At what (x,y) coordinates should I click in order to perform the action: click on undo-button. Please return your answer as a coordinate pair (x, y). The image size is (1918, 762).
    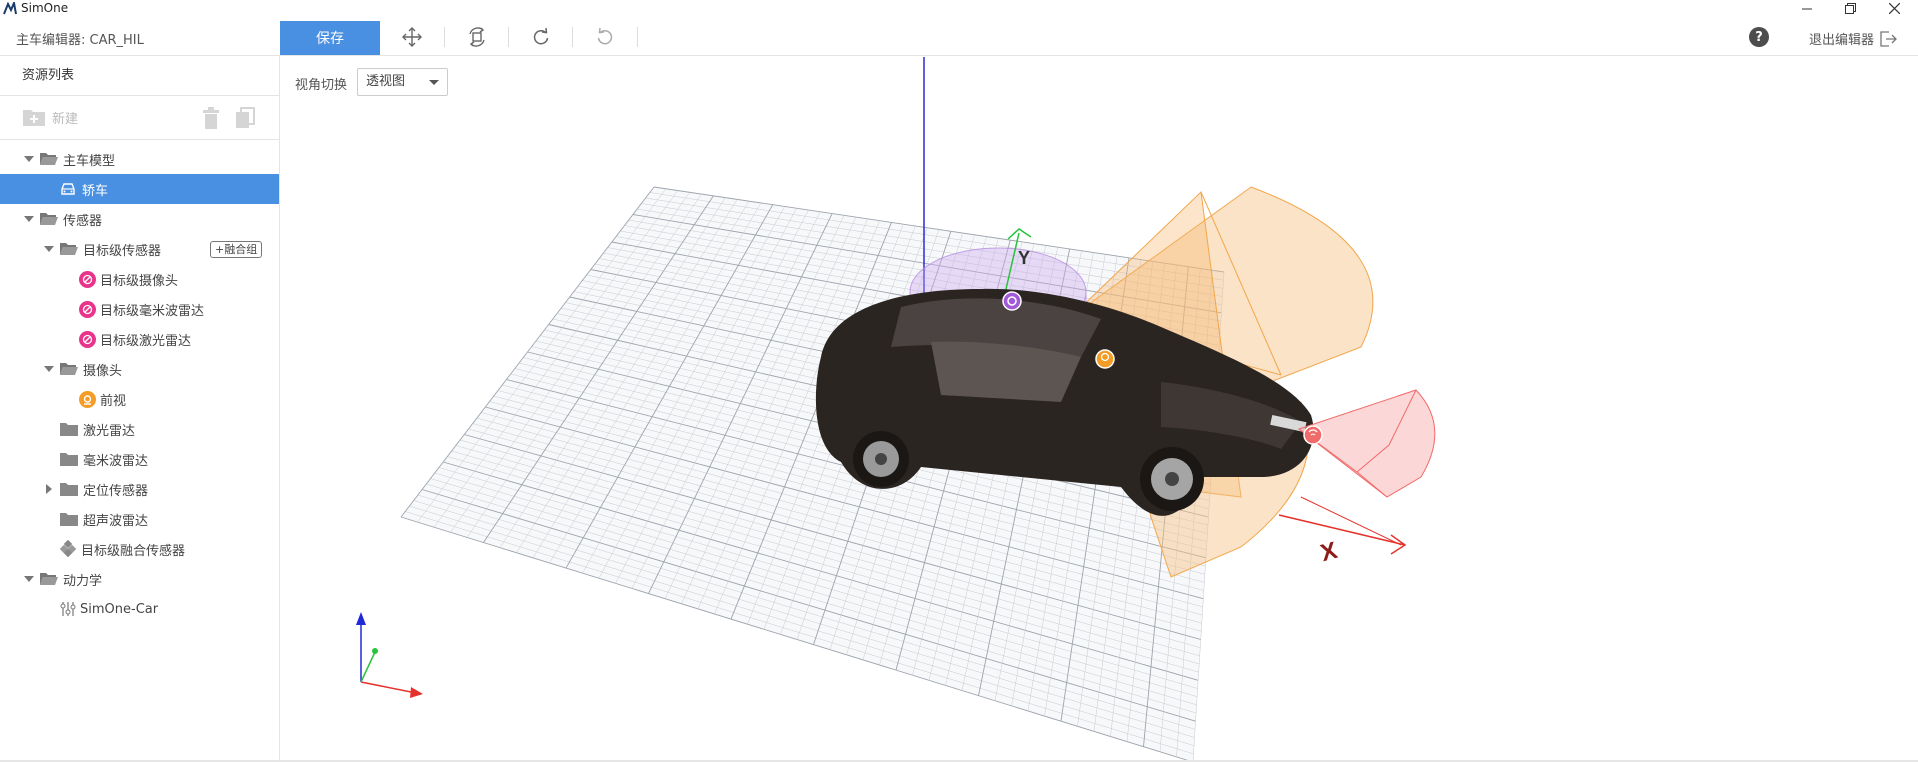
    Looking at the image, I should click on (605, 37).